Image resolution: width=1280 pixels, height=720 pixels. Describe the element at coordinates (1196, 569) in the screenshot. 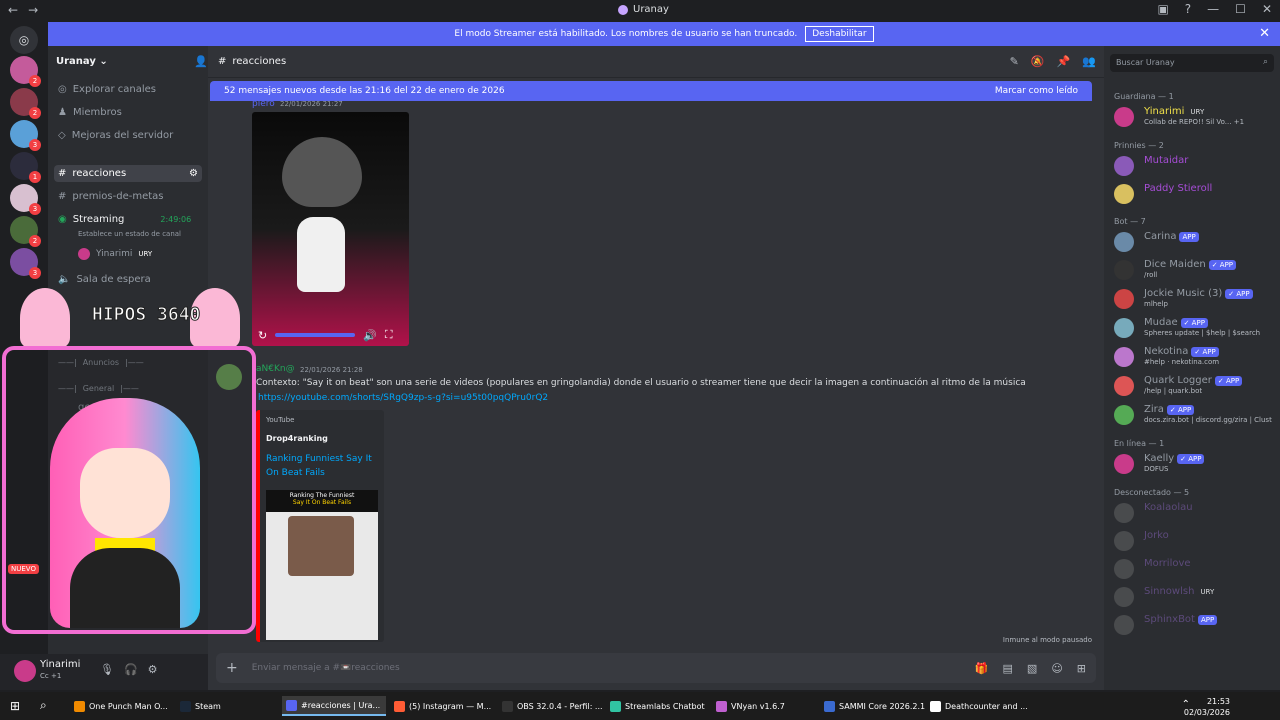

I see `member-item: Morrilove` at that location.